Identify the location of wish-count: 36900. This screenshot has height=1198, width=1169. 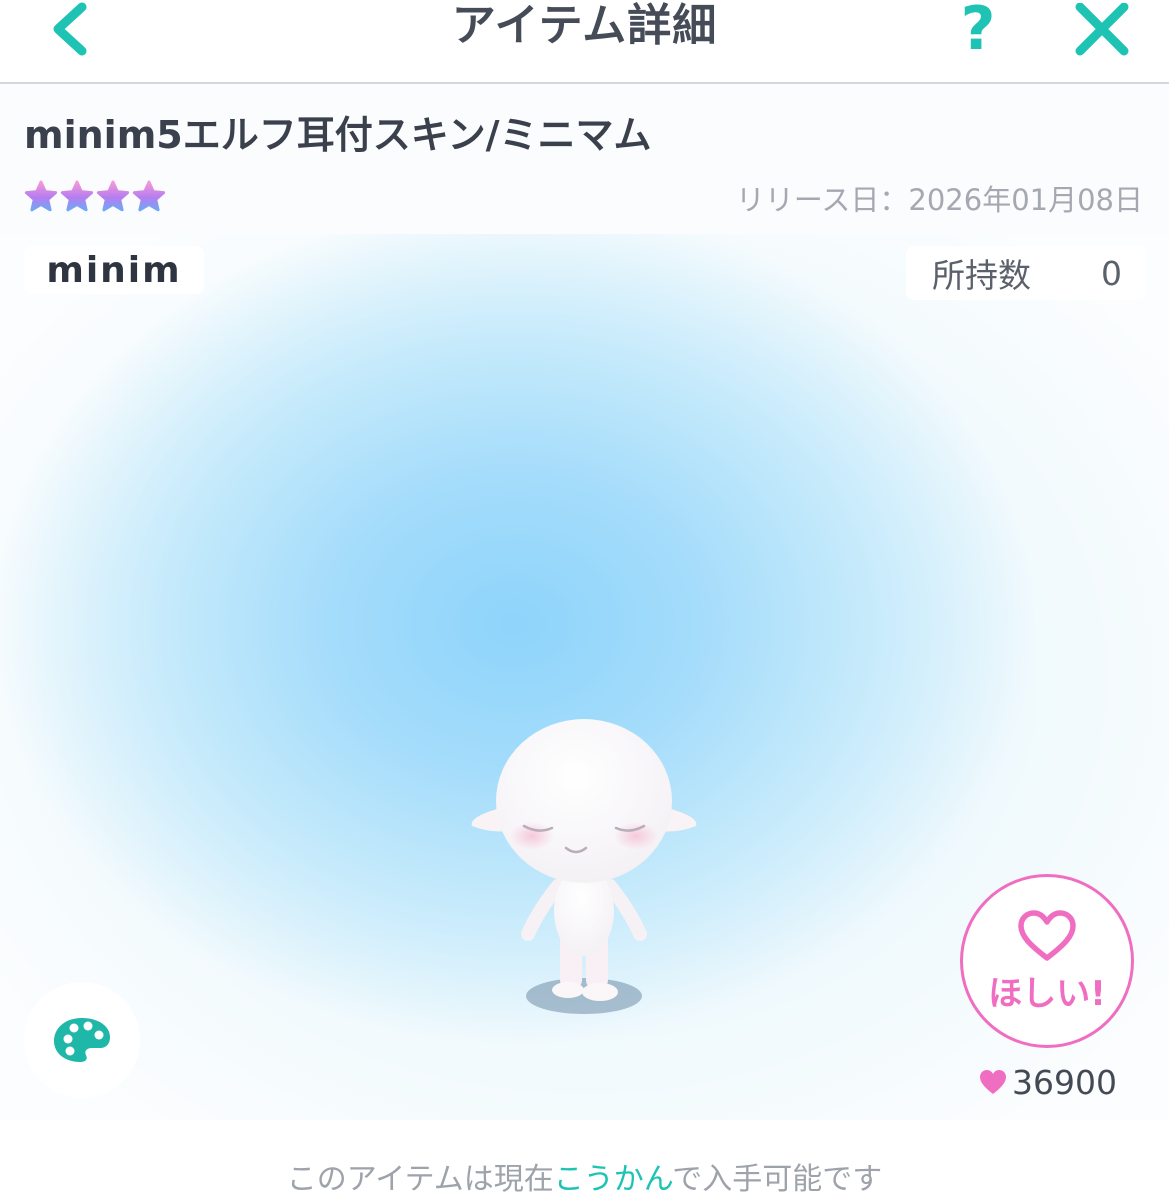
(1047, 1082).